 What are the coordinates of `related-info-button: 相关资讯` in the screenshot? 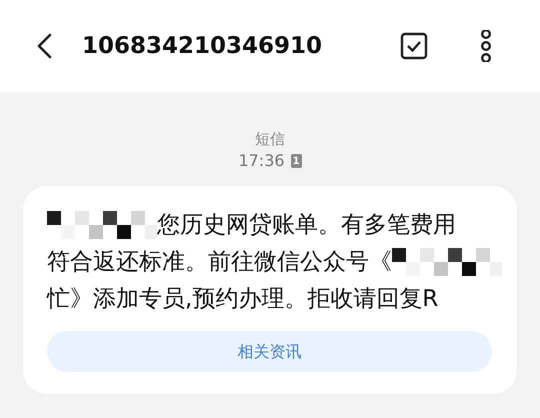 It's located at (269, 351).